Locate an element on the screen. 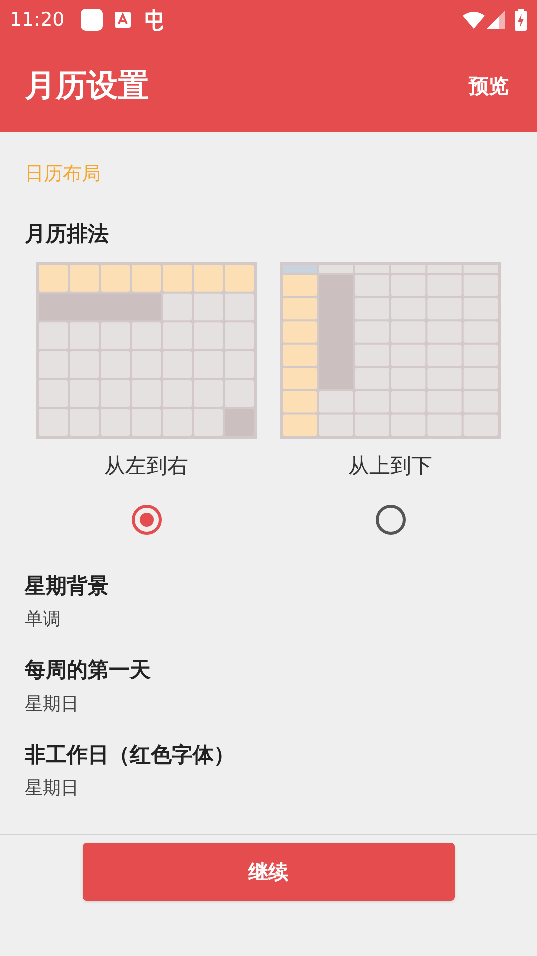 This screenshot has width=537, height=956. item-title: 非工作日（红色字体） is located at coordinates (130, 755).